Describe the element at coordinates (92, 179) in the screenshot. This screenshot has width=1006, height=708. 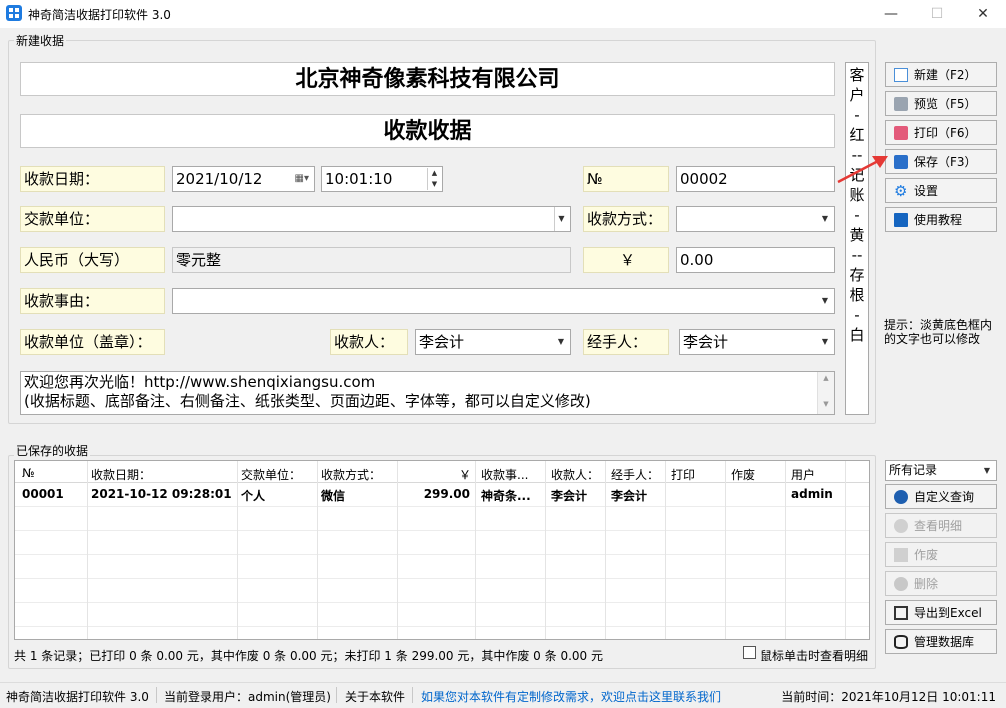
I see `date-label: 收款日期：` at that location.